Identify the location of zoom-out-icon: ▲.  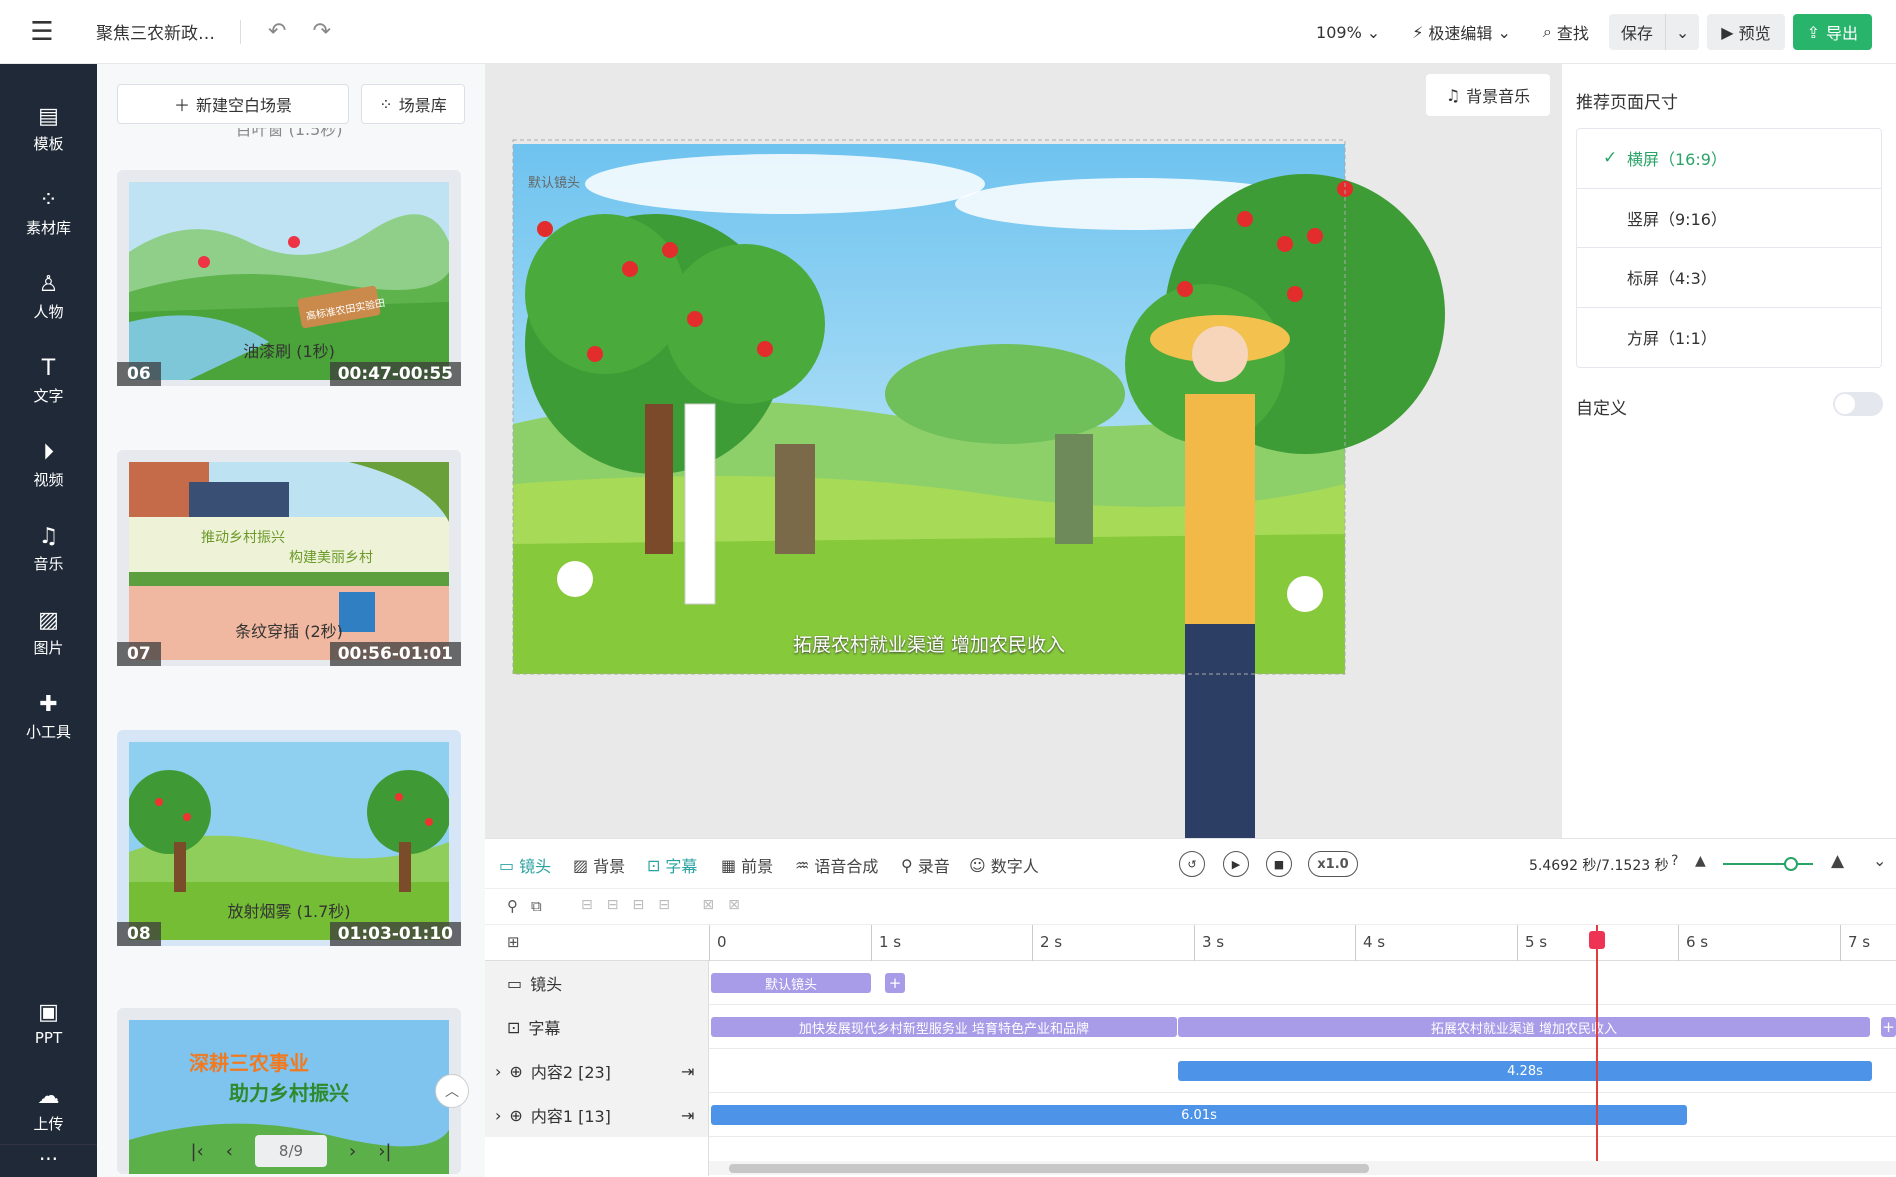
(1700, 861).